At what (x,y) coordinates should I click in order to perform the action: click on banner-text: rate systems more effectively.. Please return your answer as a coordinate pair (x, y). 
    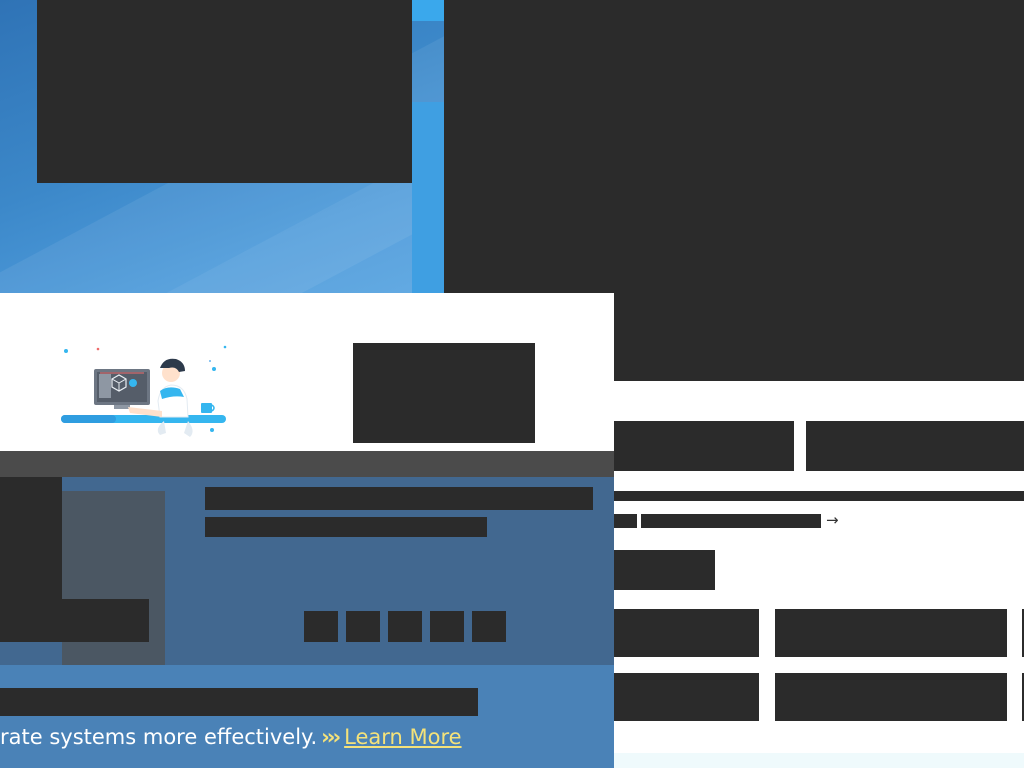
    Looking at the image, I should click on (159, 737).